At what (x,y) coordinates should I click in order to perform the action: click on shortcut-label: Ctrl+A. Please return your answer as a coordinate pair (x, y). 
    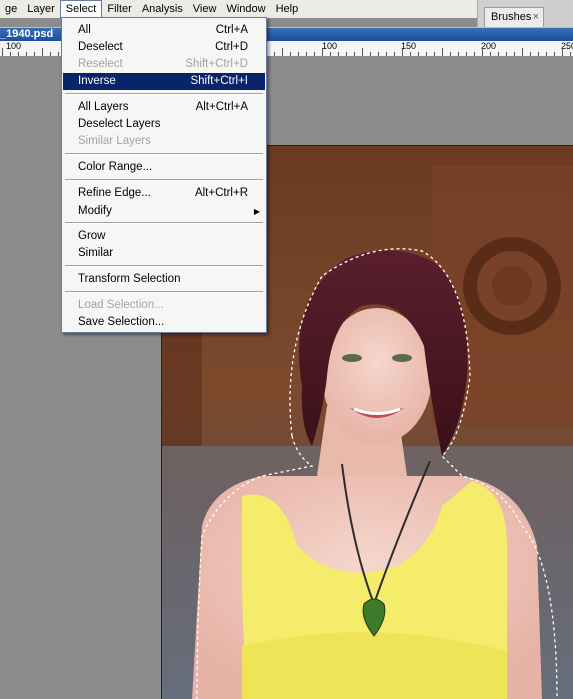
    Looking at the image, I should click on (231, 30).